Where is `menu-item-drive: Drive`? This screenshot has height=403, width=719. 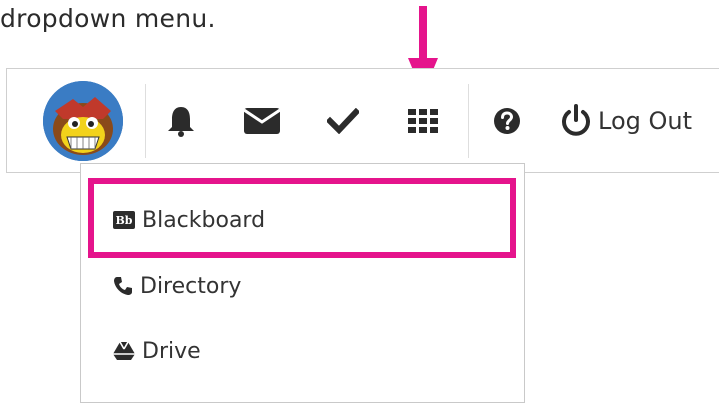 menu-item-drive: Drive is located at coordinates (156, 351).